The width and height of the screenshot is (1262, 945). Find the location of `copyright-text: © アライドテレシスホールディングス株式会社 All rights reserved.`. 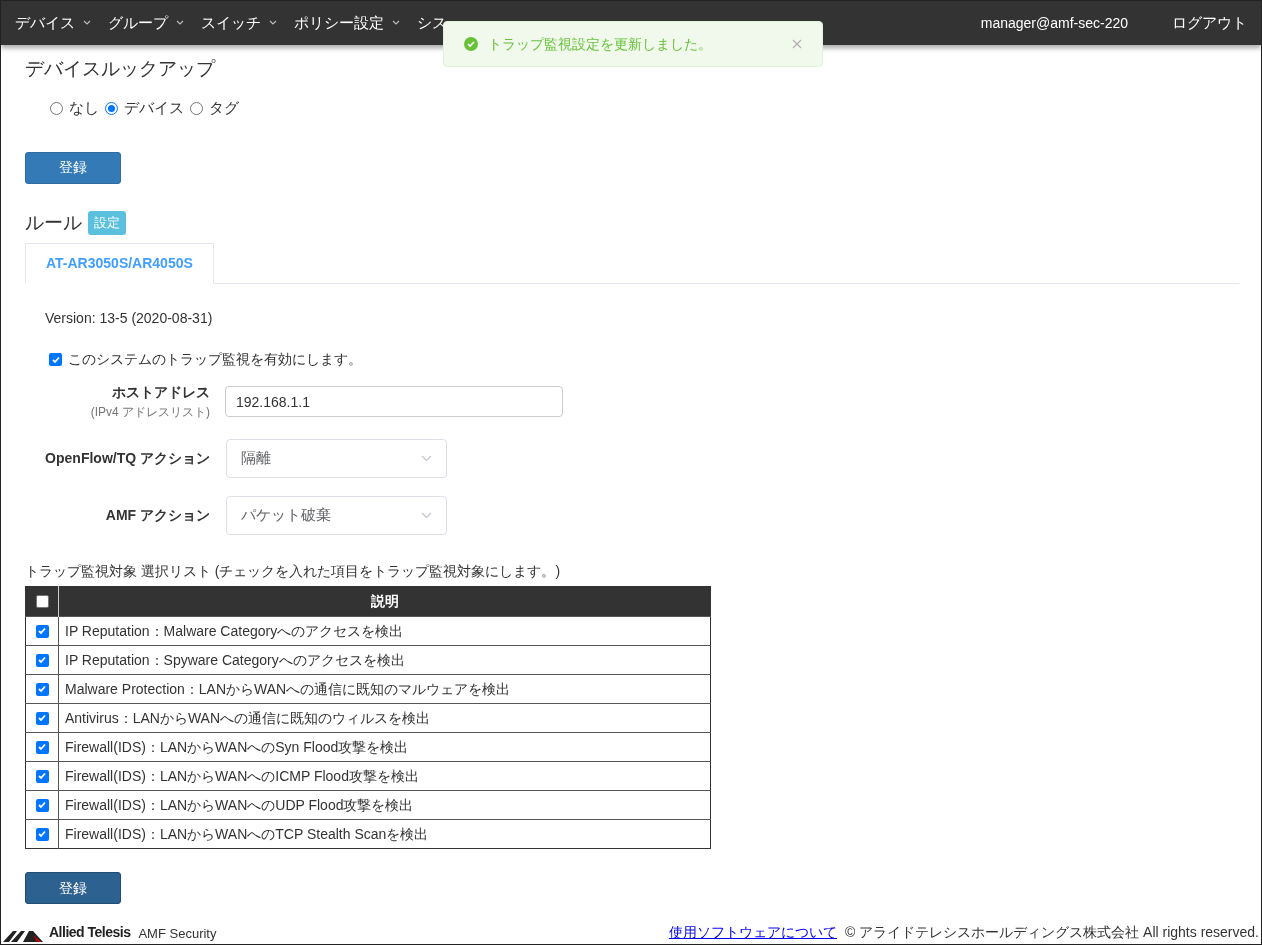

copyright-text: © アライドテレシスホールディングス株式会社 All rights reserved. is located at coordinates (1051, 932).